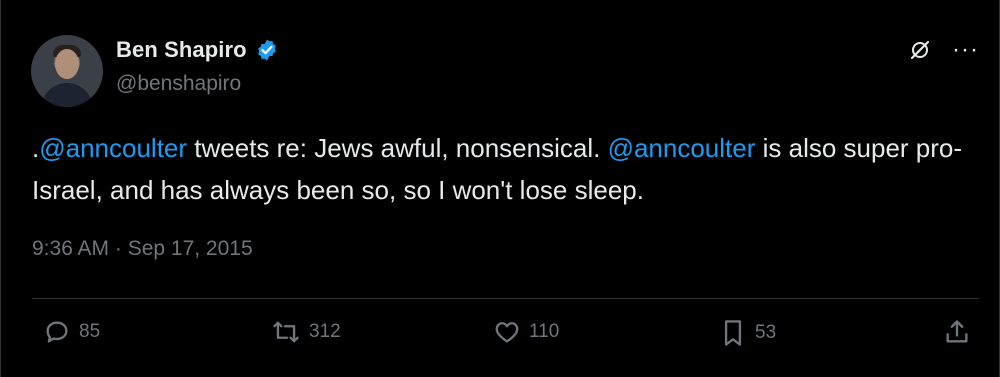 The height and width of the screenshot is (377, 1000). I want to click on repost-count: 312, so click(325, 331).